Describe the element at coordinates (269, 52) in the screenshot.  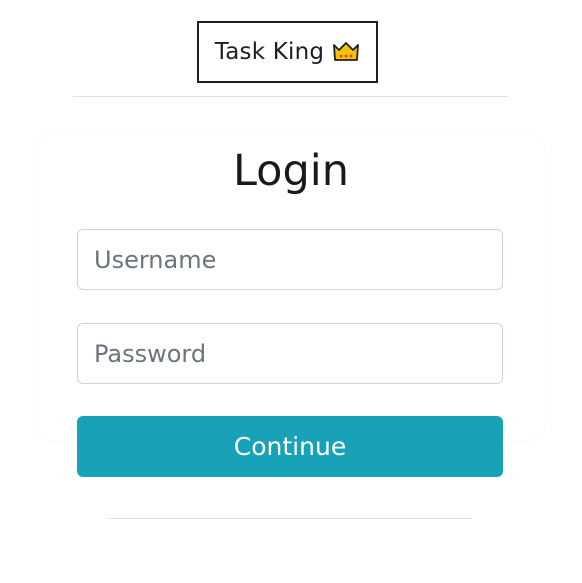
I see `app-name: Task King` at that location.